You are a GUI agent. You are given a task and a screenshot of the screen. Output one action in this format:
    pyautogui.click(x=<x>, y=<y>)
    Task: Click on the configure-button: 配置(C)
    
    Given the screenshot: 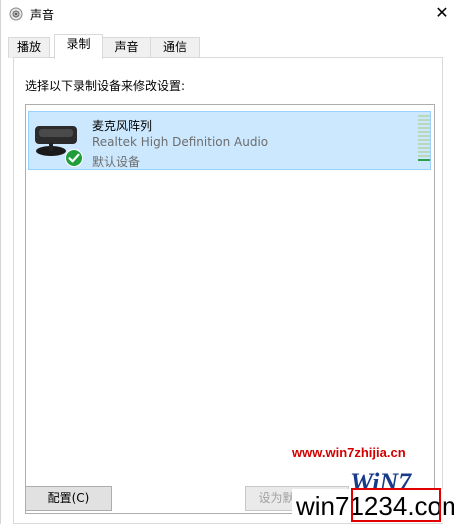 What is the action you would take?
    pyautogui.click(x=68, y=498)
    